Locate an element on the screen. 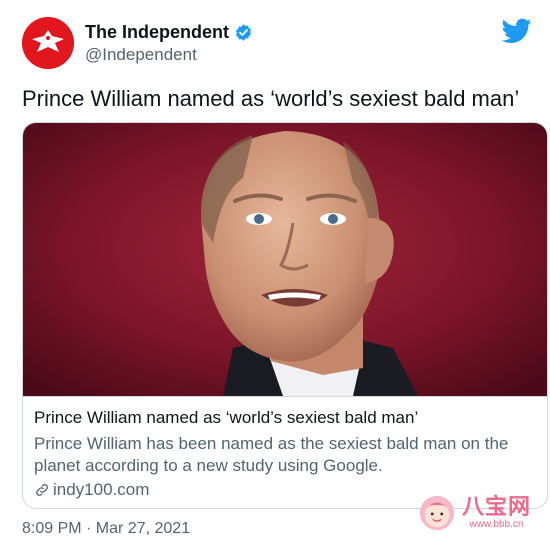 This screenshot has width=550, height=546. account-handle: @Independent is located at coordinates (141, 55).